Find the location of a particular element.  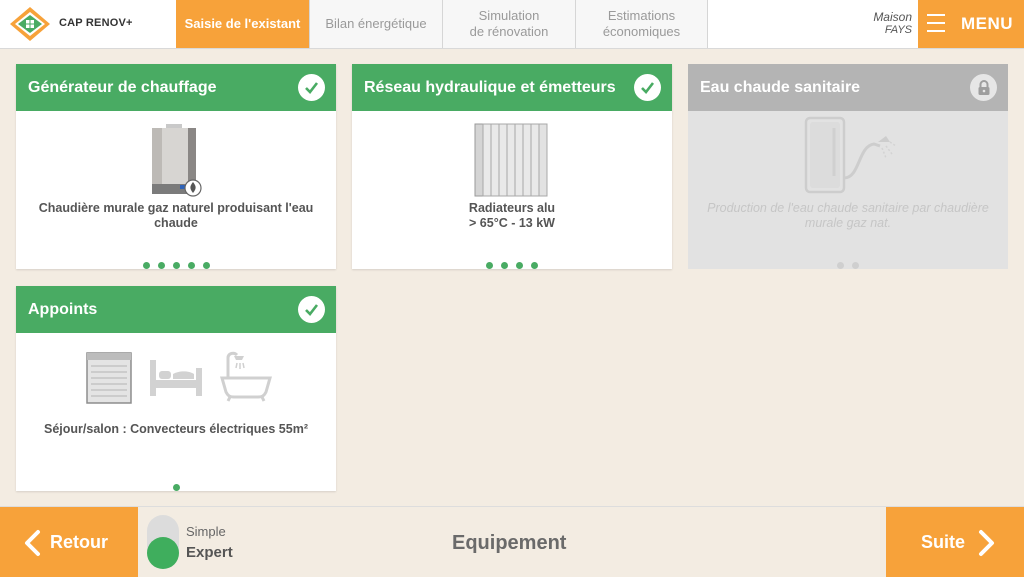

next-button: Suite is located at coordinates (955, 542).